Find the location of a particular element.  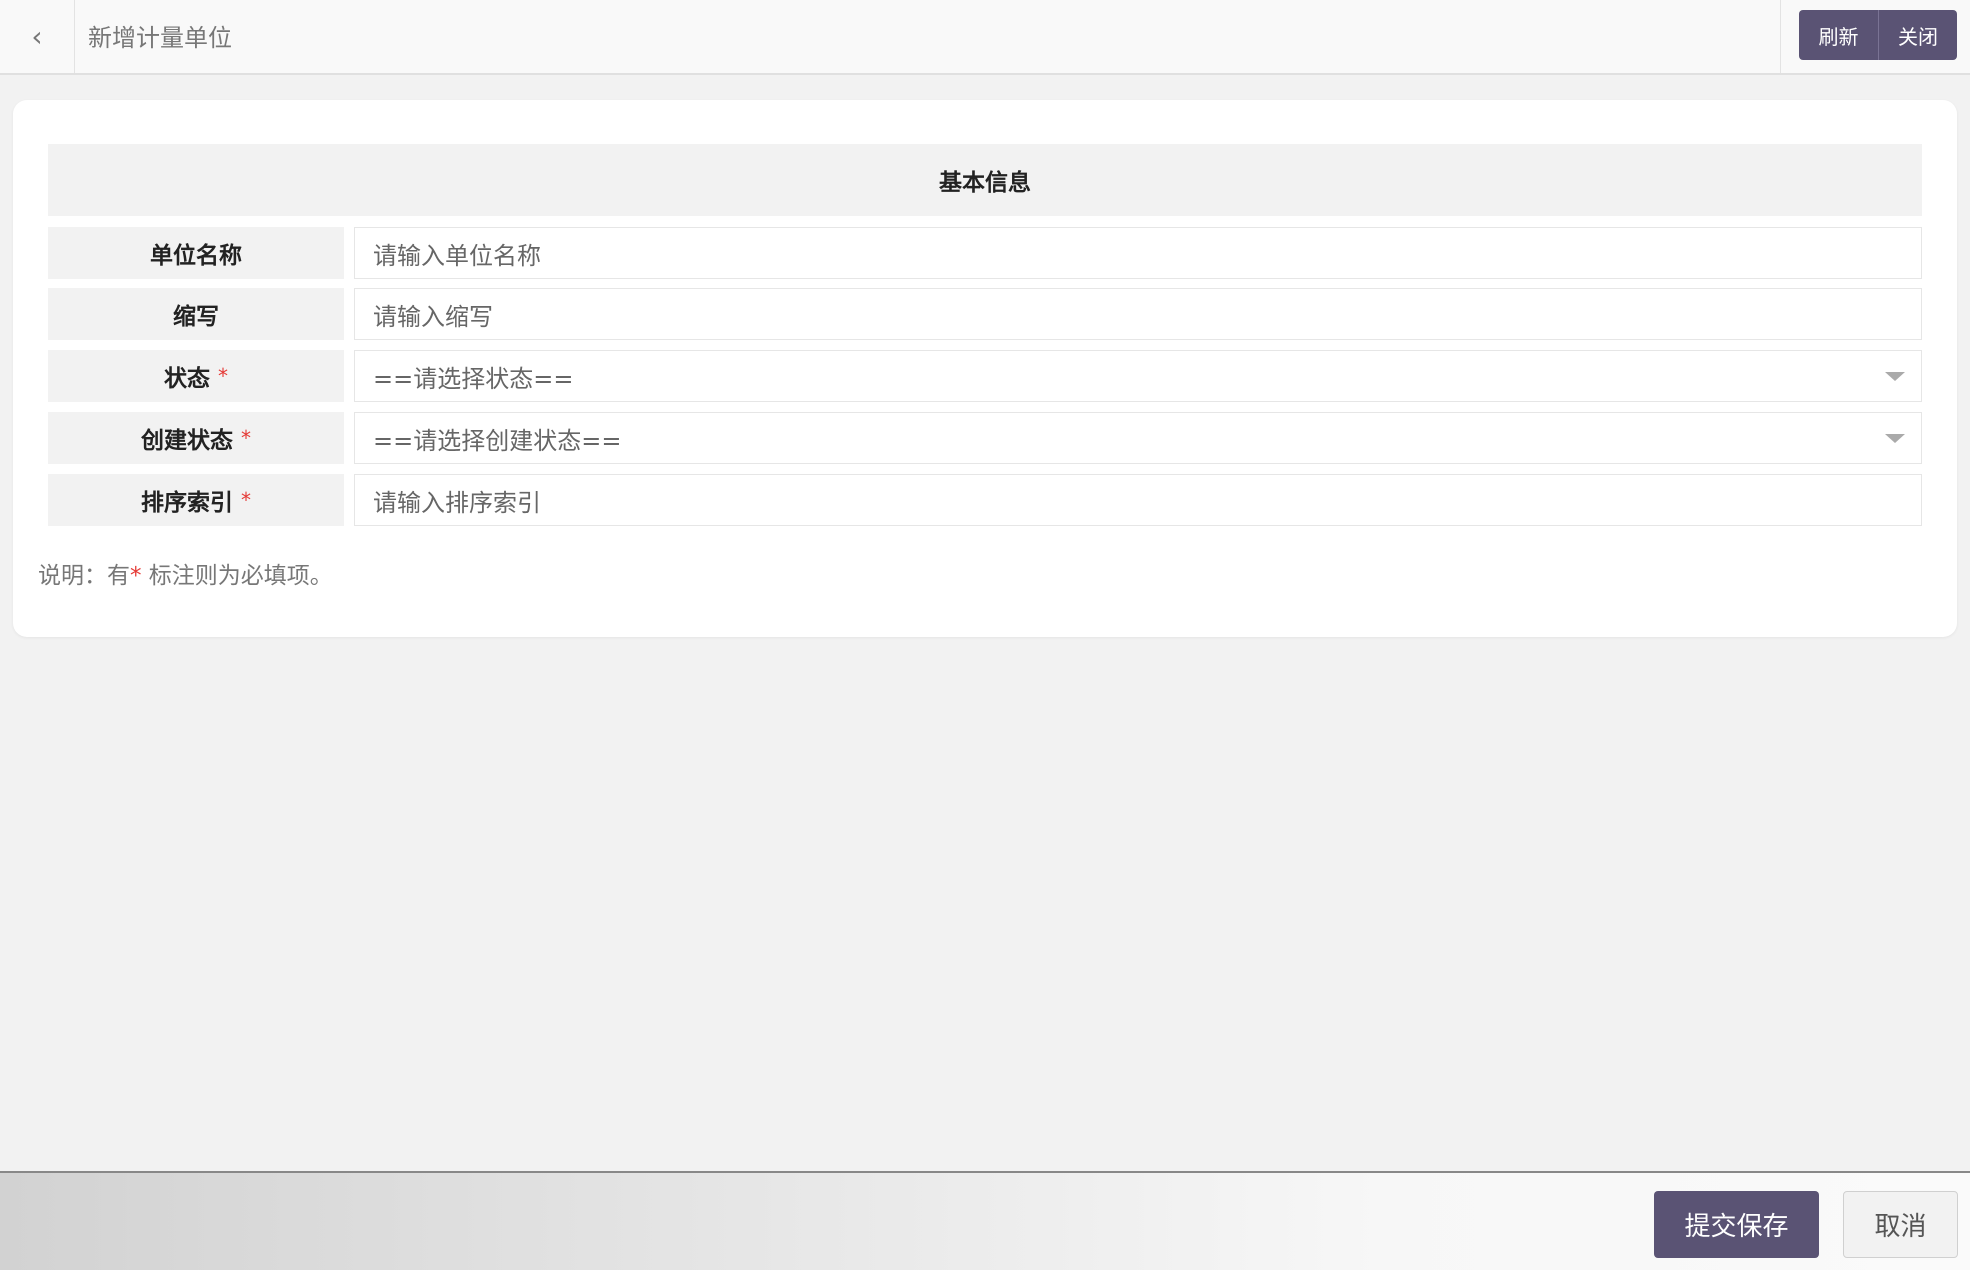

select-value: ==请选择状态== is located at coordinates (473, 378).